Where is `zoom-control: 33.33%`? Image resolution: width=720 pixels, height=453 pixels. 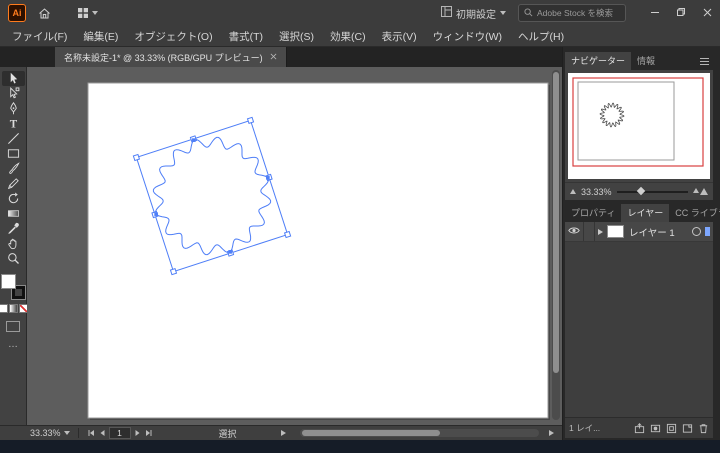
zoom-control: 33.33% is located at coordinates (50, 433).